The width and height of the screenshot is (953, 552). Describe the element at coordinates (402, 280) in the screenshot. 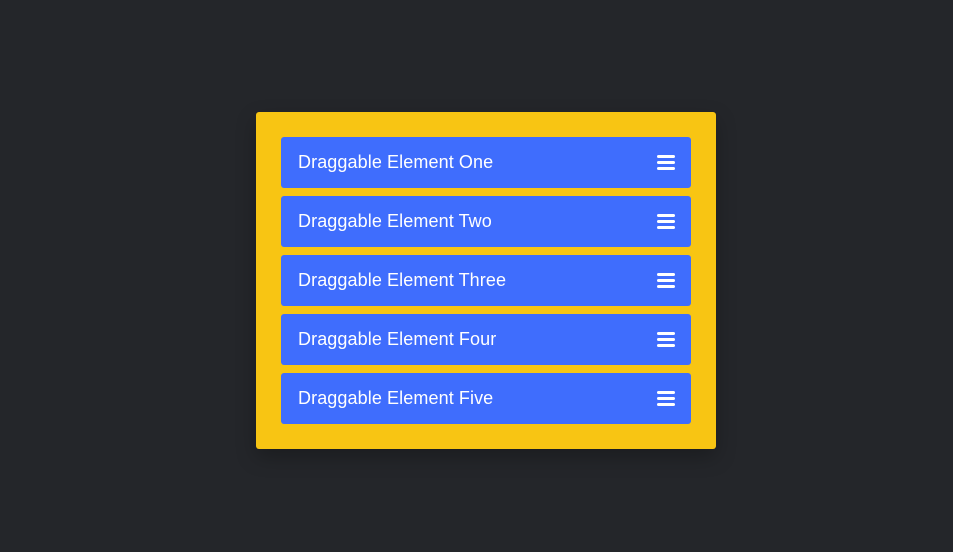

I see `draggable-item-label: Draggable Element Three` at that location.